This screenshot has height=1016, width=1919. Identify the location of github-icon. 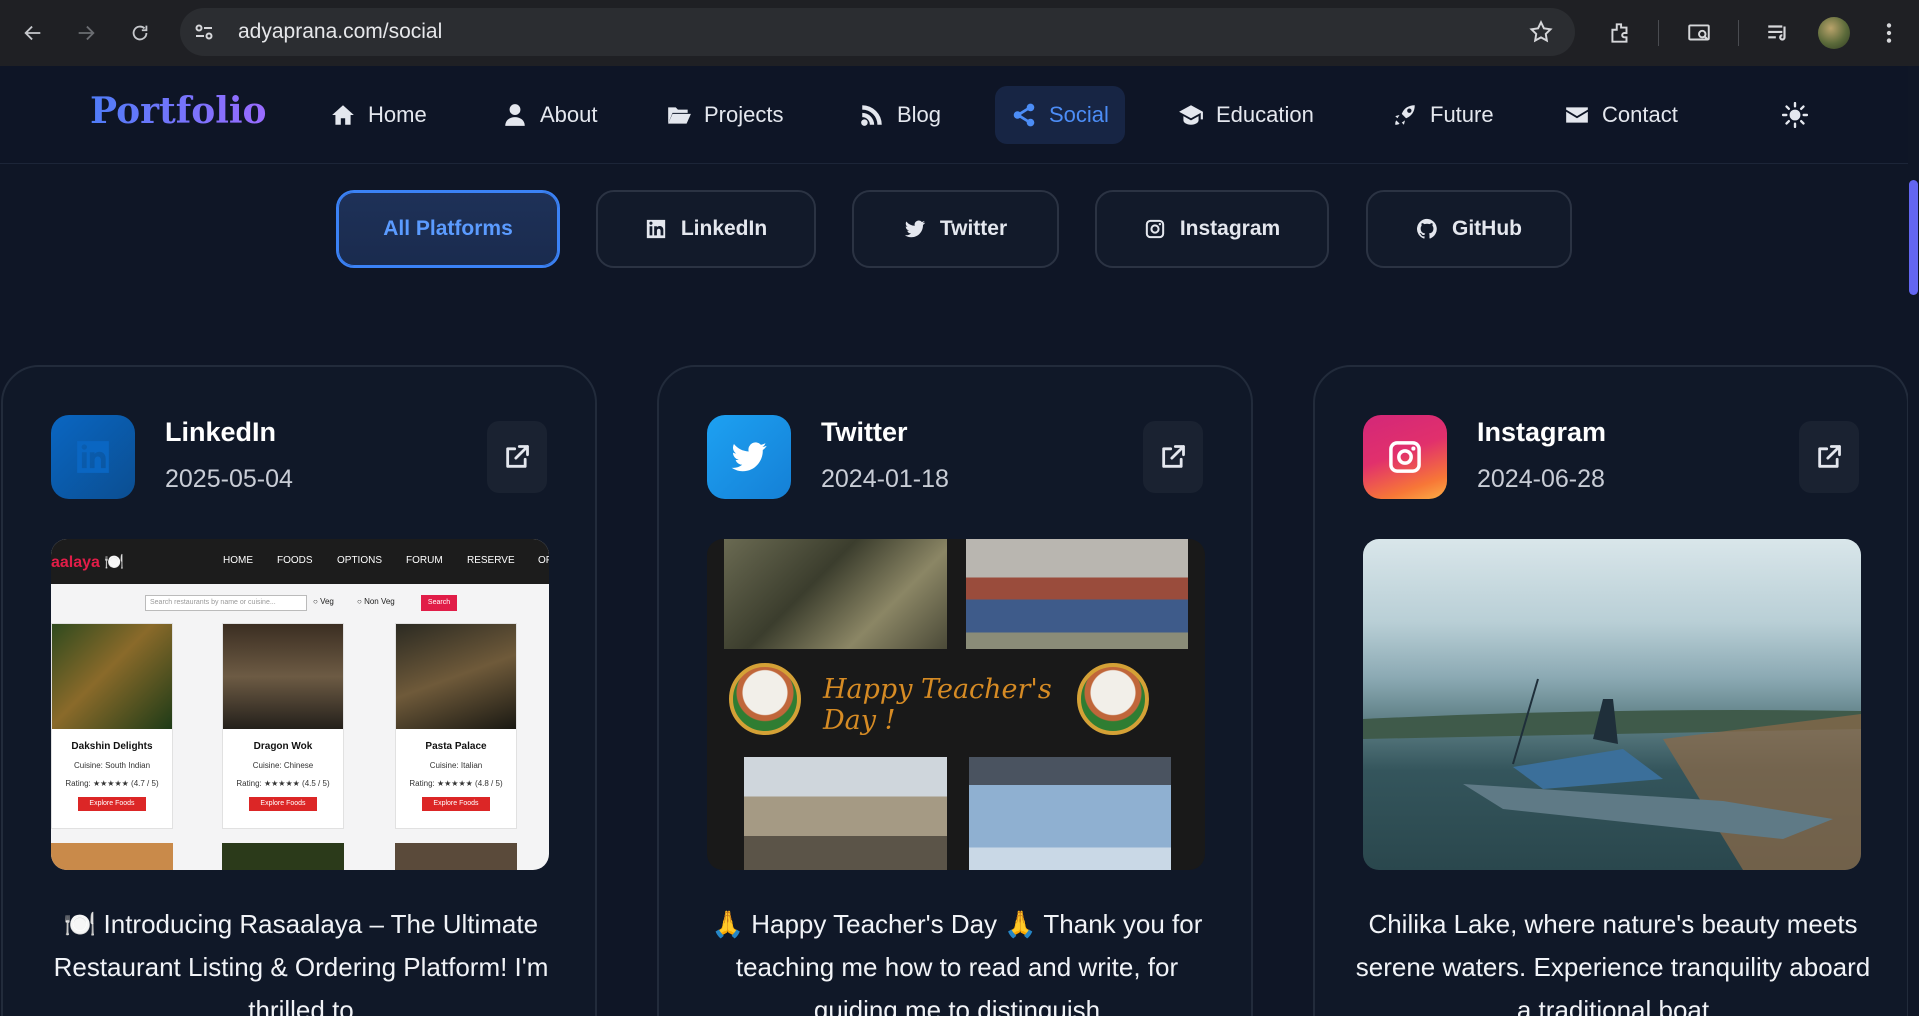
(1426, 228).